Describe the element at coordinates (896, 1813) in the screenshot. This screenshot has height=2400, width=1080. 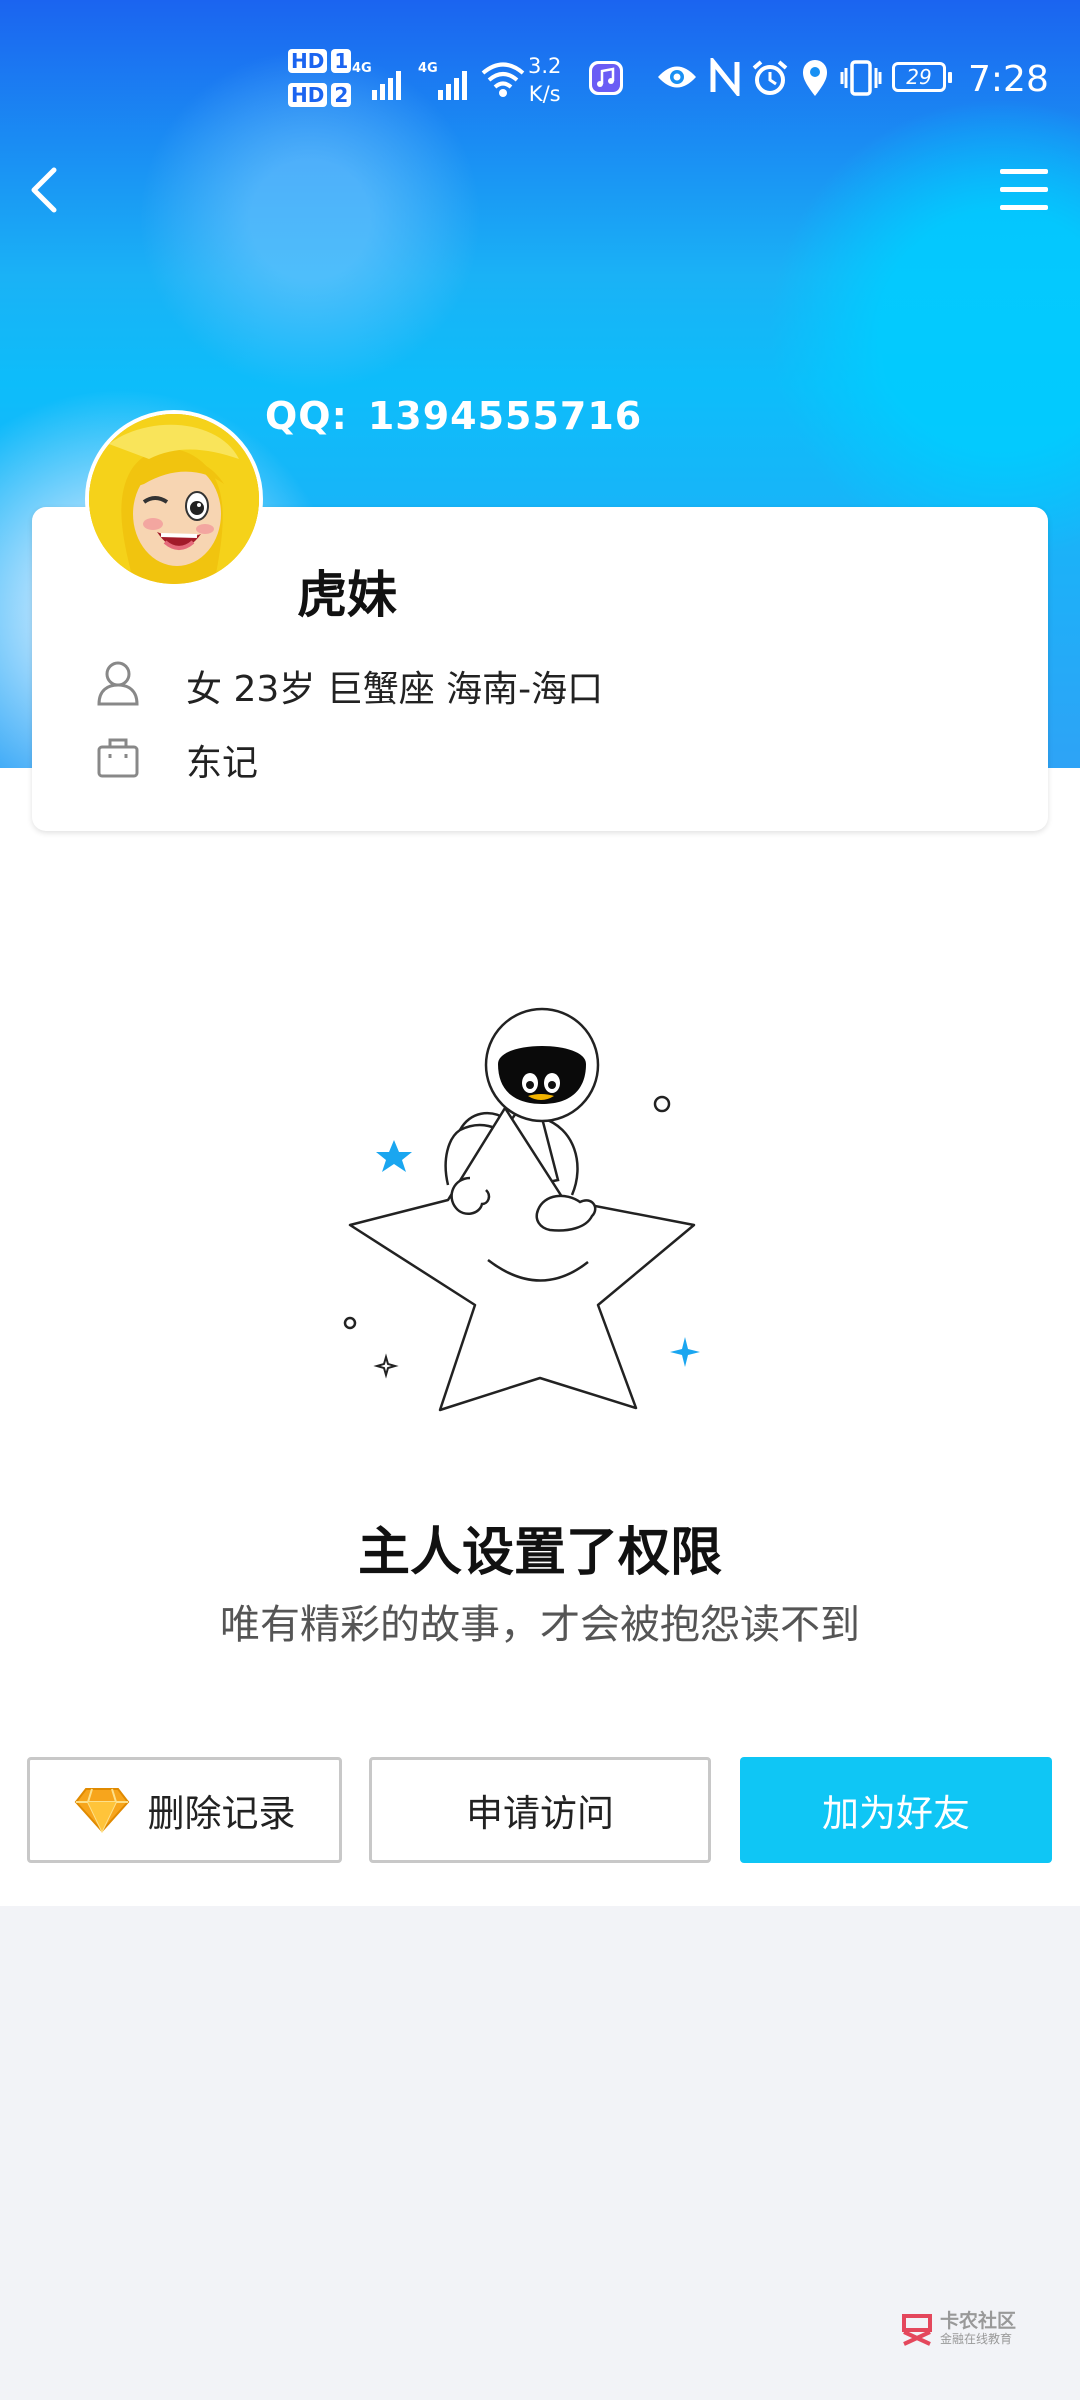
I see `add-friend-label: 加为好友` at that location.